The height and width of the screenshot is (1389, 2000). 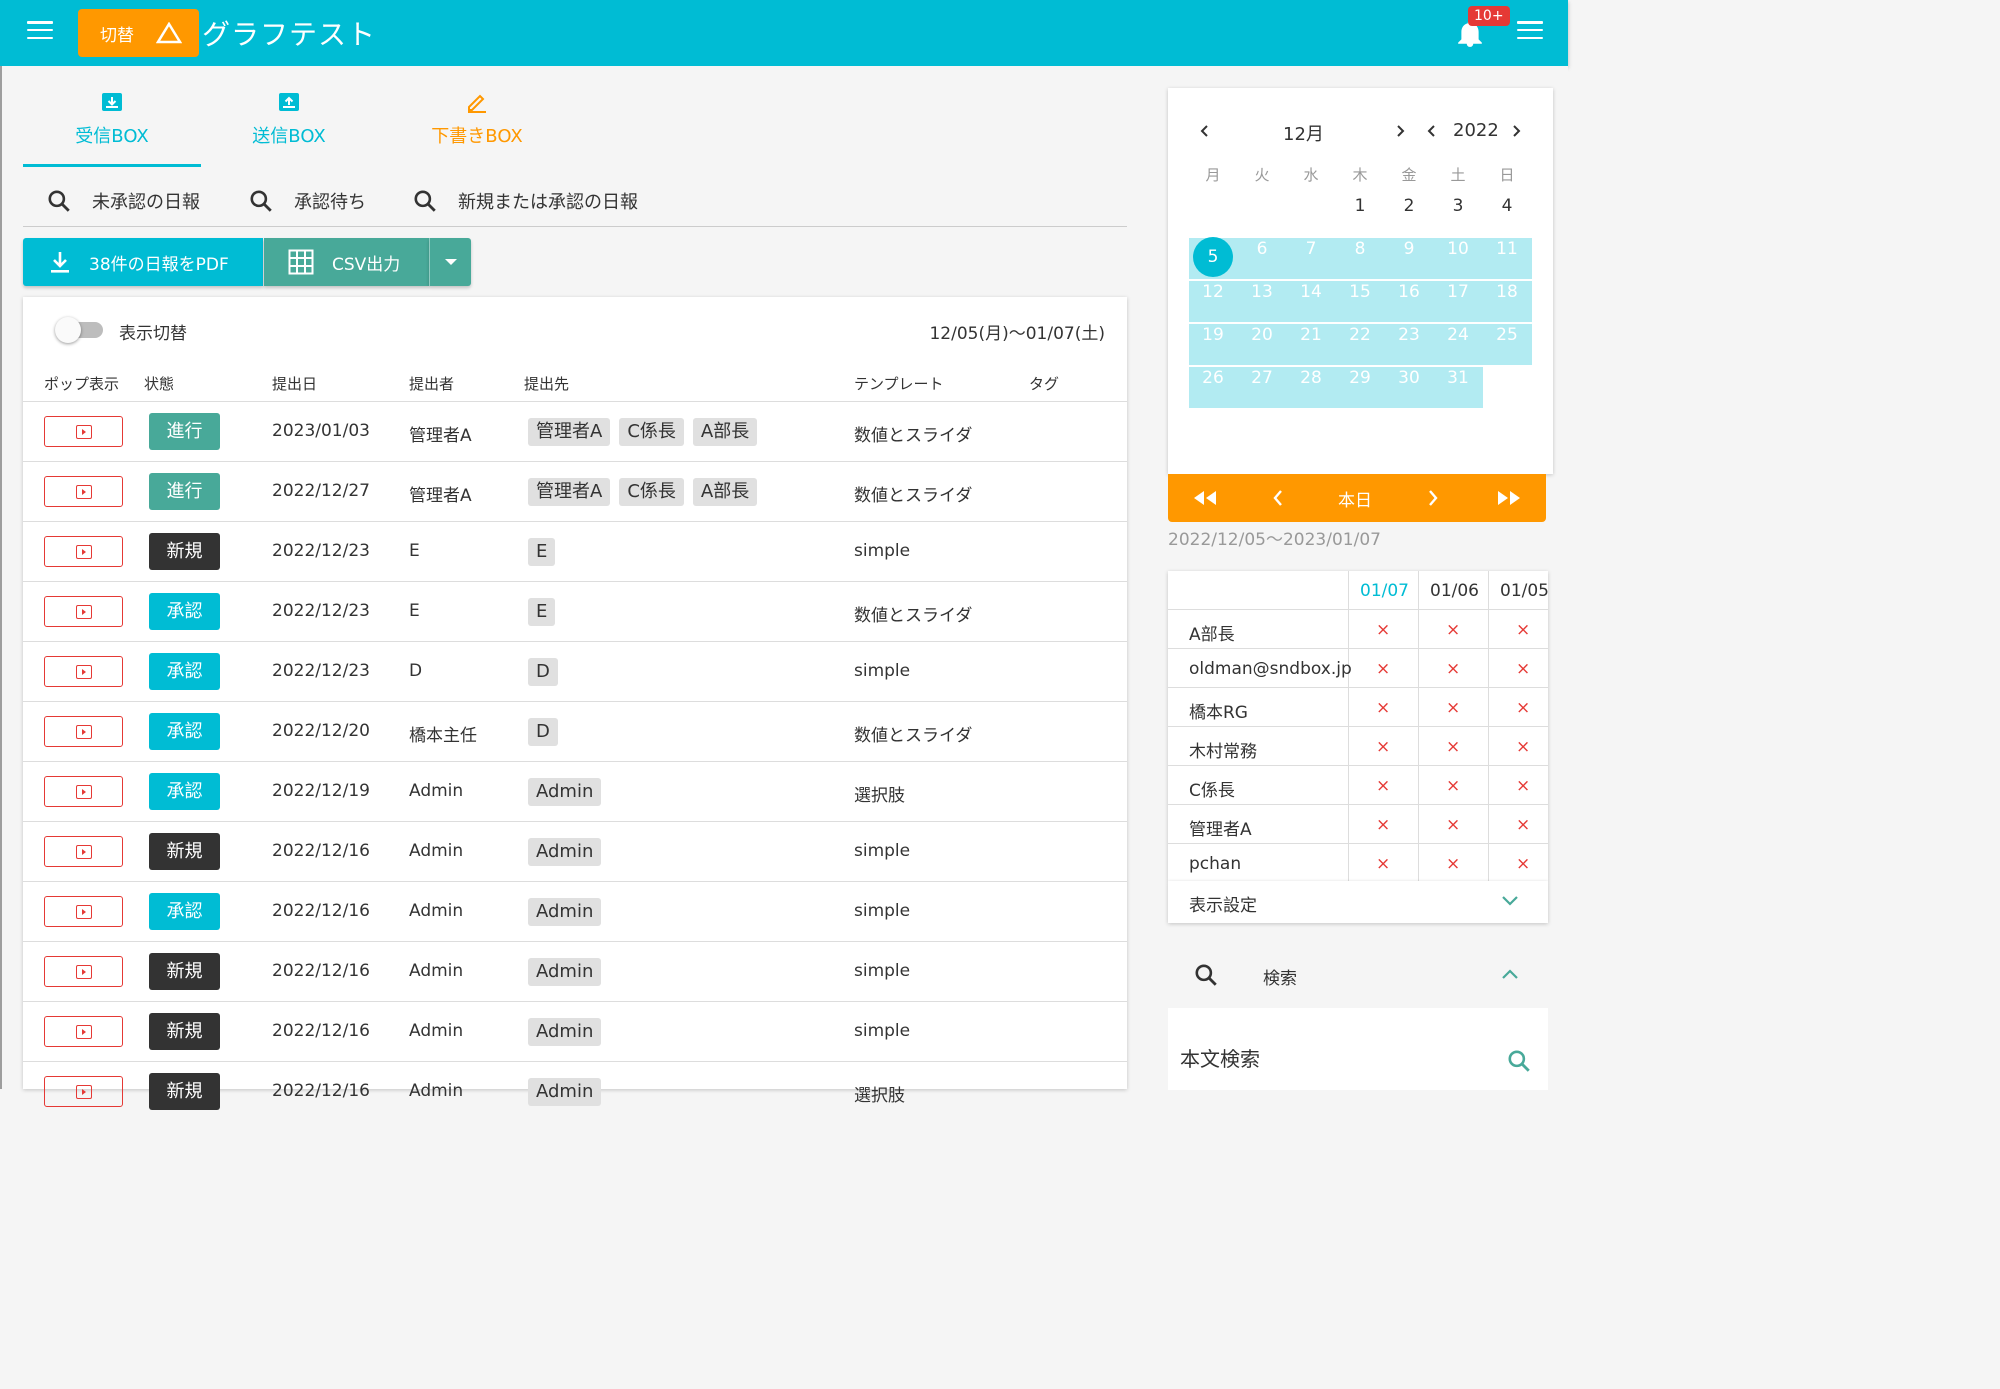 What do you see at coordinates (1458, 335) in the screenshot?
I see `calendar-day: 24` at bounding box center [1458, 335].